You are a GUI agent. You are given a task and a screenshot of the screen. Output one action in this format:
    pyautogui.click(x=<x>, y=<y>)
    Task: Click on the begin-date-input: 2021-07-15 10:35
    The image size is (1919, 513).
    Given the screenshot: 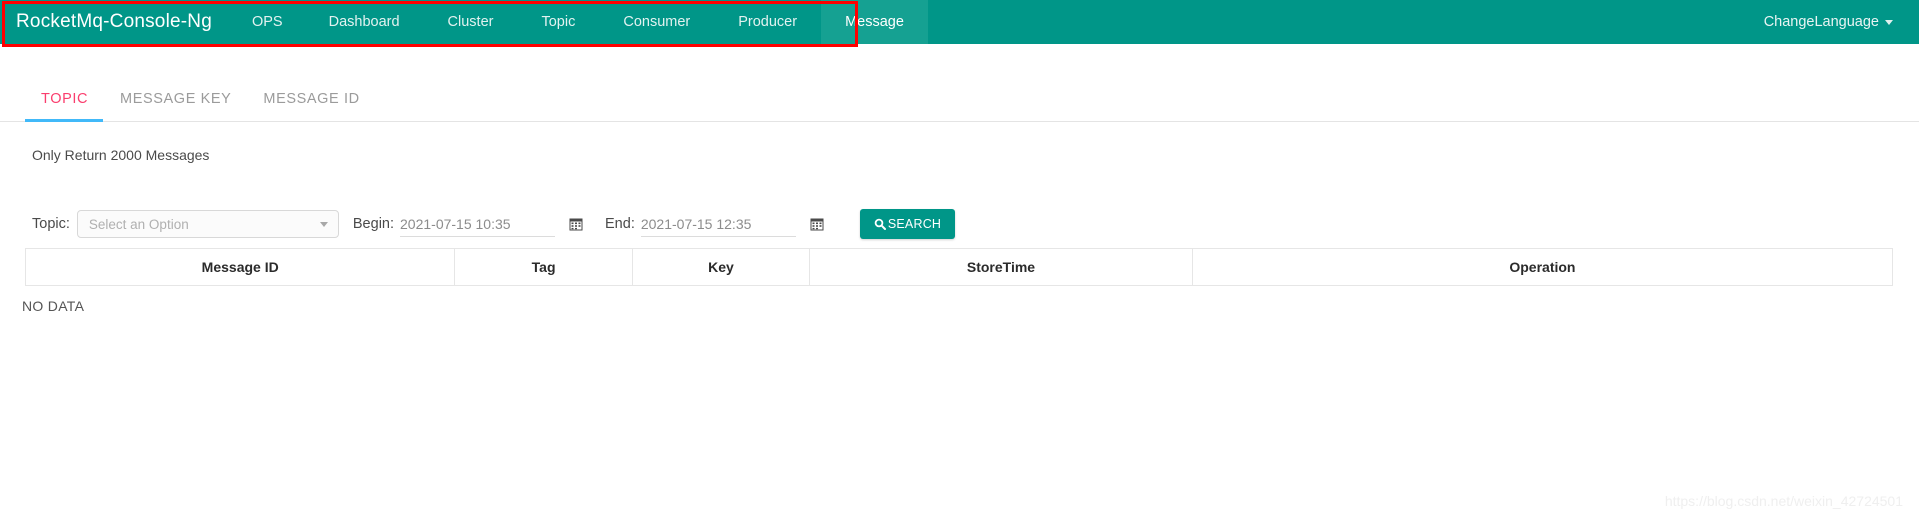 What is the action you would take?
    pyautogui.click(x=478, y=224)
    